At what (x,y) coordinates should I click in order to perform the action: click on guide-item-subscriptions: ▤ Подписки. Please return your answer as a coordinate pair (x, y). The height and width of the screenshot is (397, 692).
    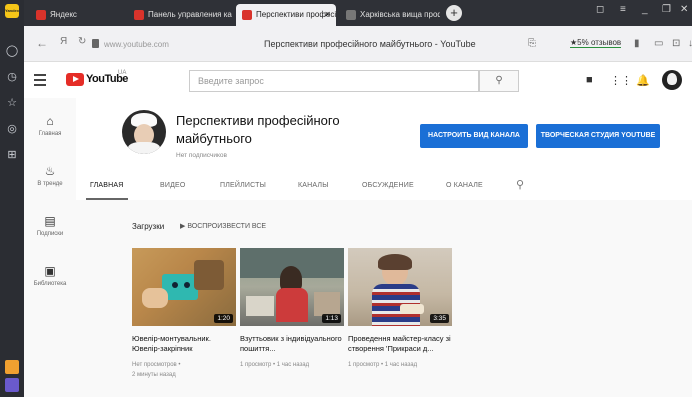
    Looking at the image, I should click on (50, 225).